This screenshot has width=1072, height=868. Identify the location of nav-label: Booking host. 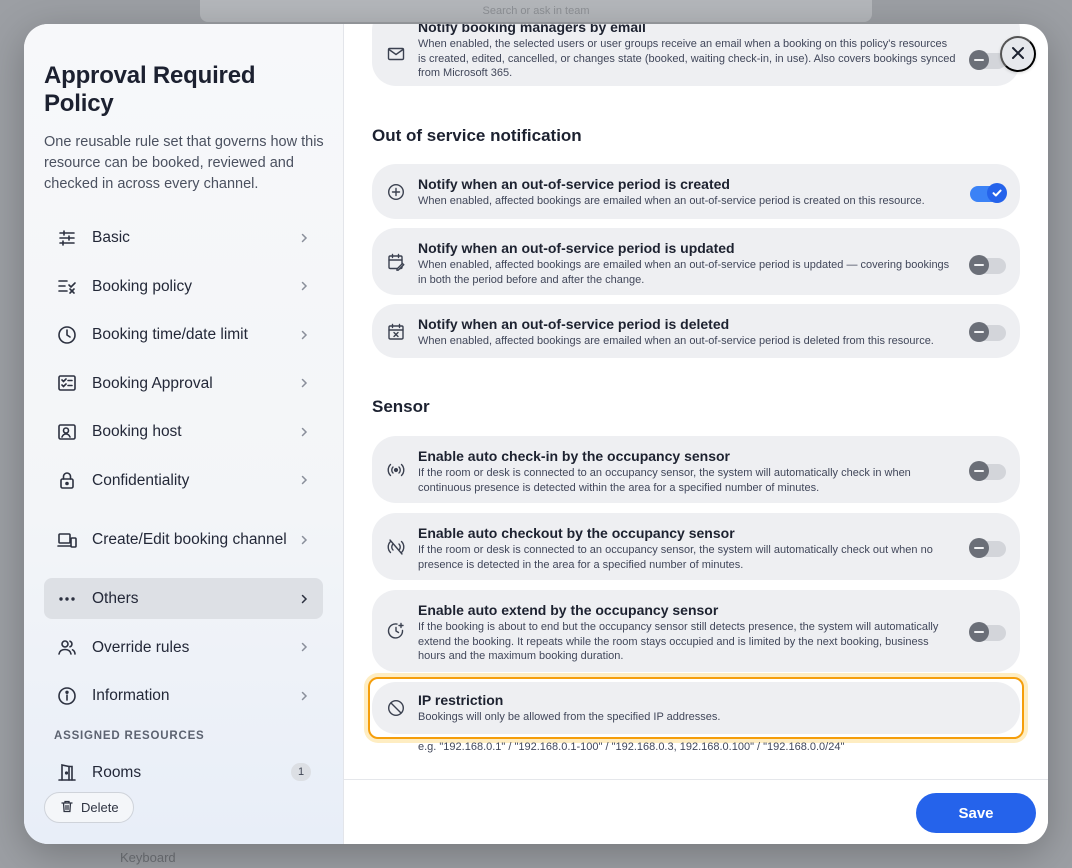
(137, 432).